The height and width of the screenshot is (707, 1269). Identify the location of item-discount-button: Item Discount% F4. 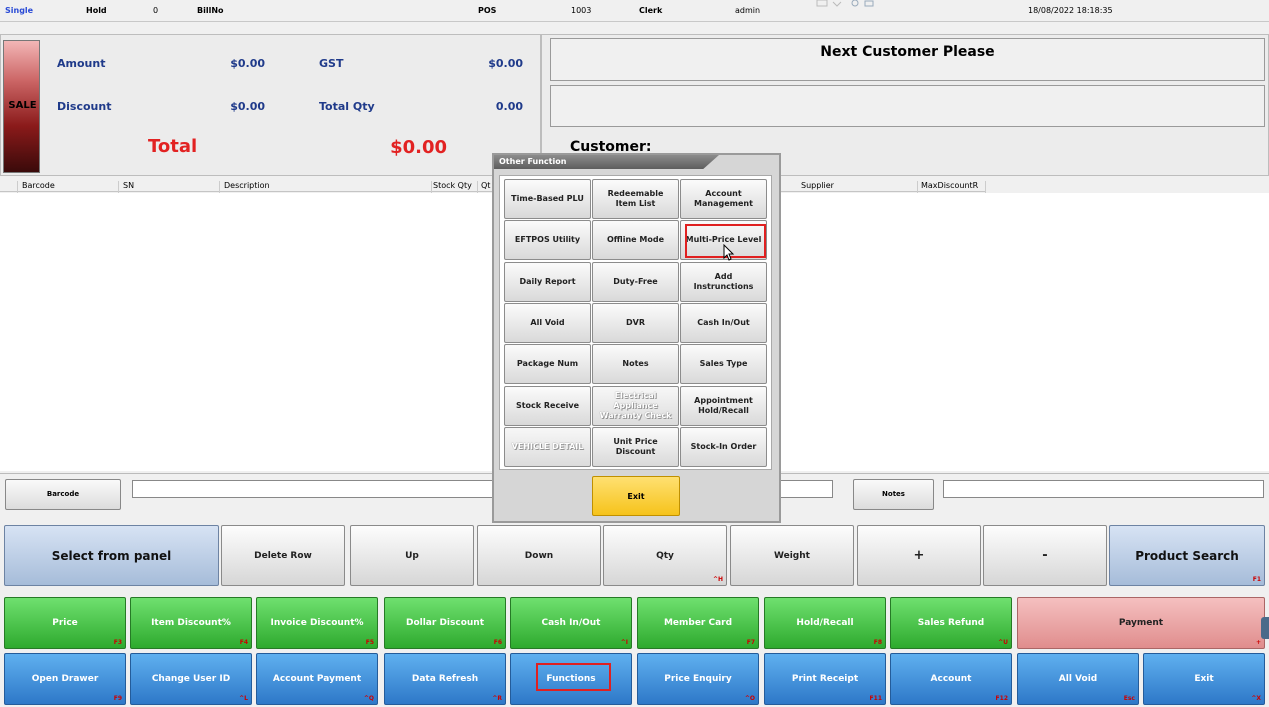
(191, 623).